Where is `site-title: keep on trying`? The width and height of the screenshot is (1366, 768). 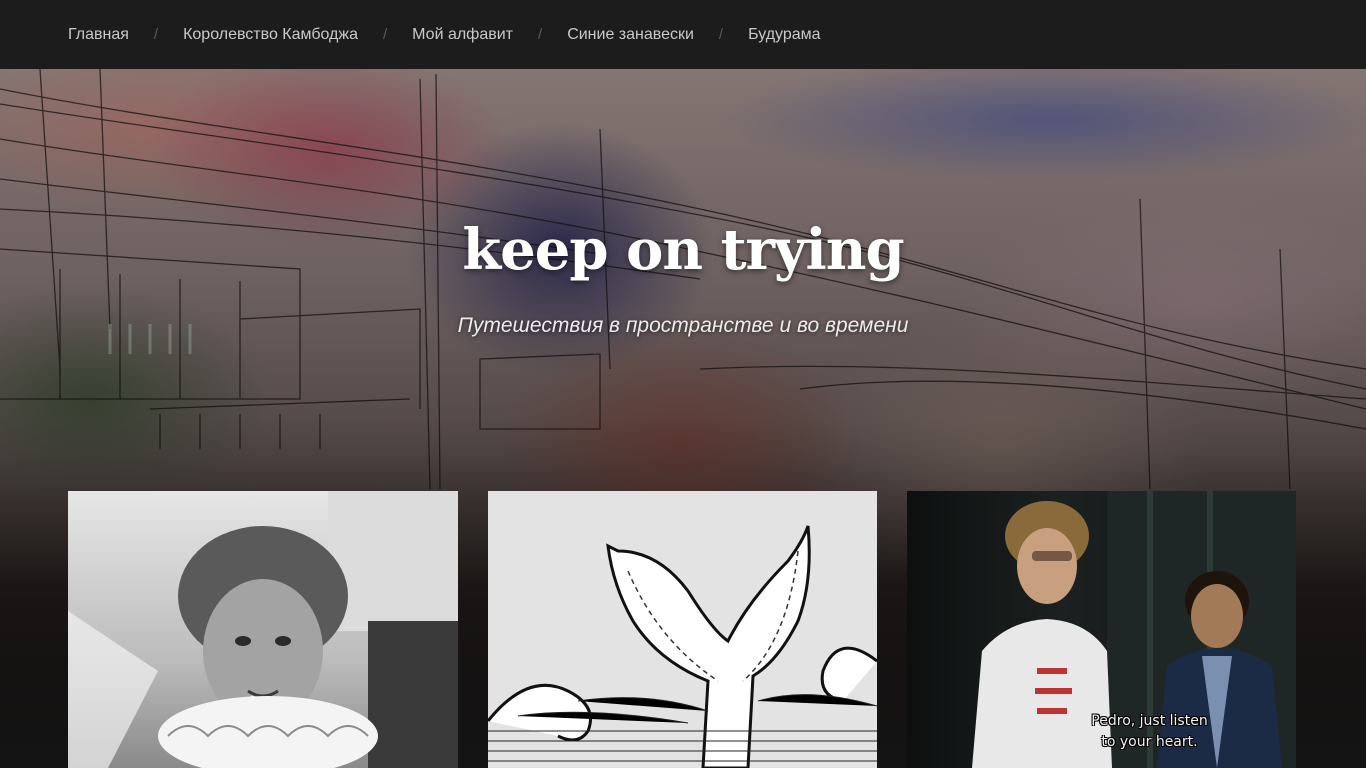 site-title: keep on trying is located at coordinates (683, 250).